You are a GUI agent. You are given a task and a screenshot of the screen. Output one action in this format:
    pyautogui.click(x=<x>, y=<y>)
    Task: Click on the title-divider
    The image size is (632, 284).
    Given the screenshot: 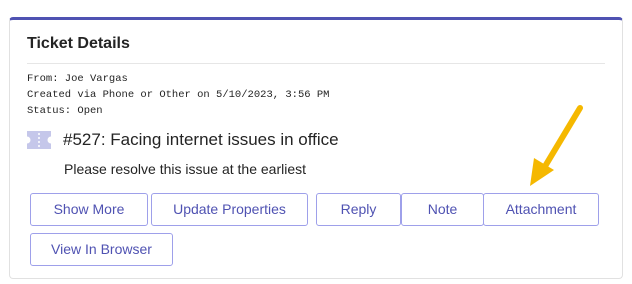 What is the action you would take?
    pyautogui.click(x=316, y=63)
    